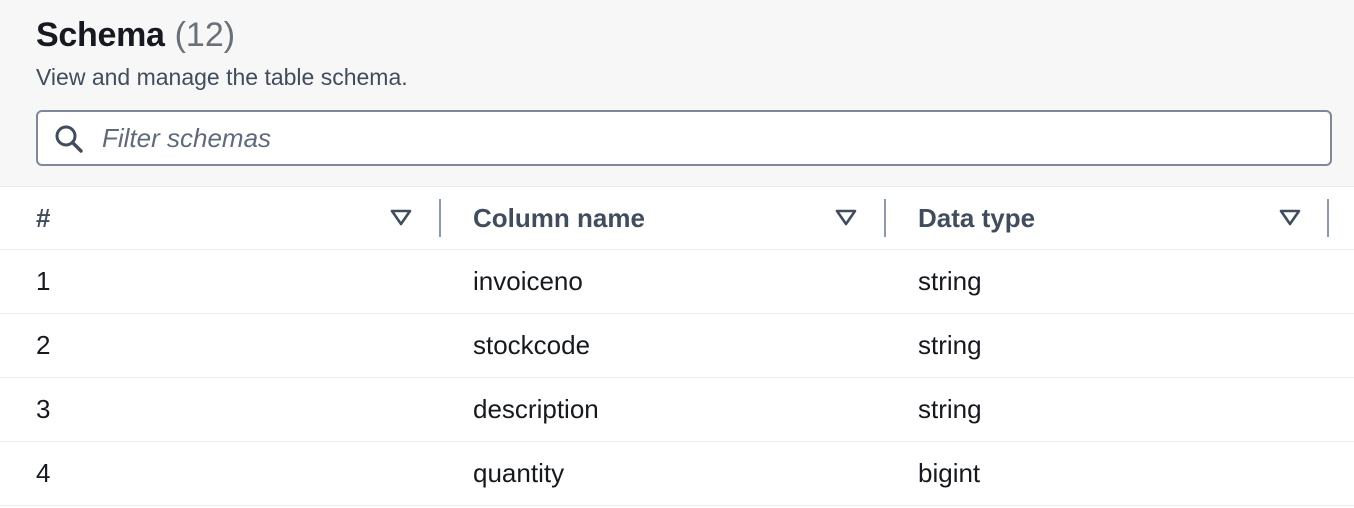 This screenshot has width=1354, height=508. What do you see at coordinates (519, 473) in the screenshot?
I see `cell-column-name: quantity` at bounding box center [519, 473].